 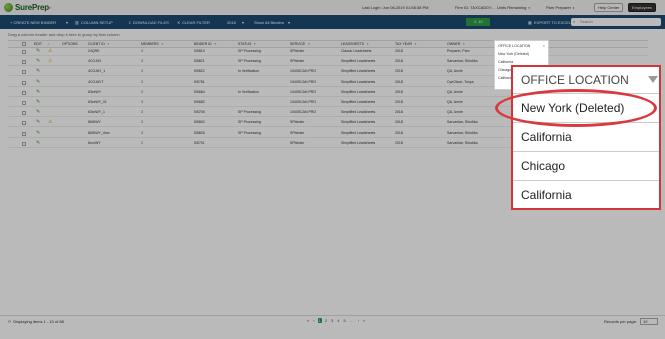 I want to click on office-location-header: OFFICE LOCATION, so click(x=514, y=46).